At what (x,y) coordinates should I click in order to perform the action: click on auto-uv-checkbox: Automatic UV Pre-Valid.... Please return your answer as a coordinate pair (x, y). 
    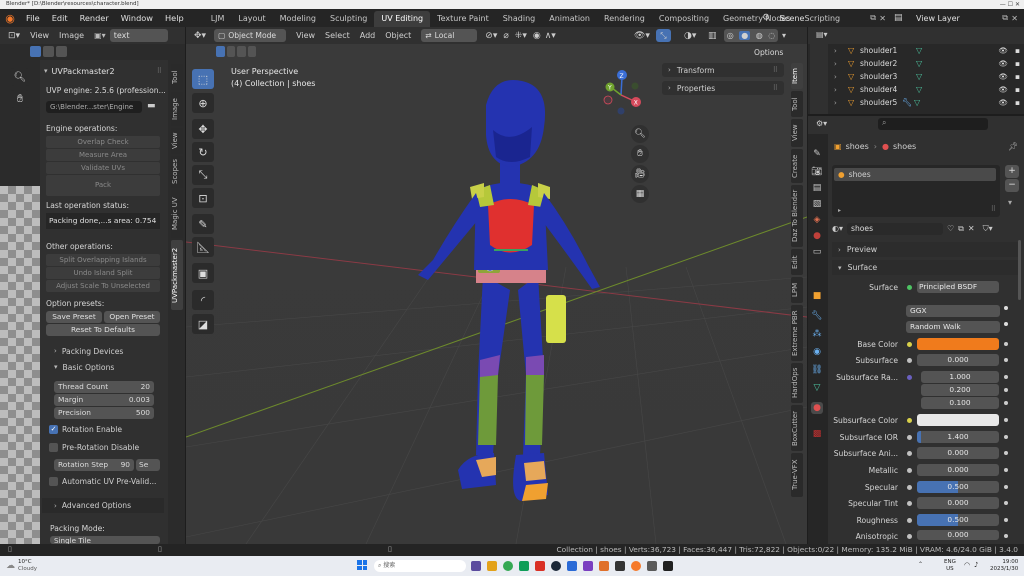
    Looking at the image, I should click on (102, 481).